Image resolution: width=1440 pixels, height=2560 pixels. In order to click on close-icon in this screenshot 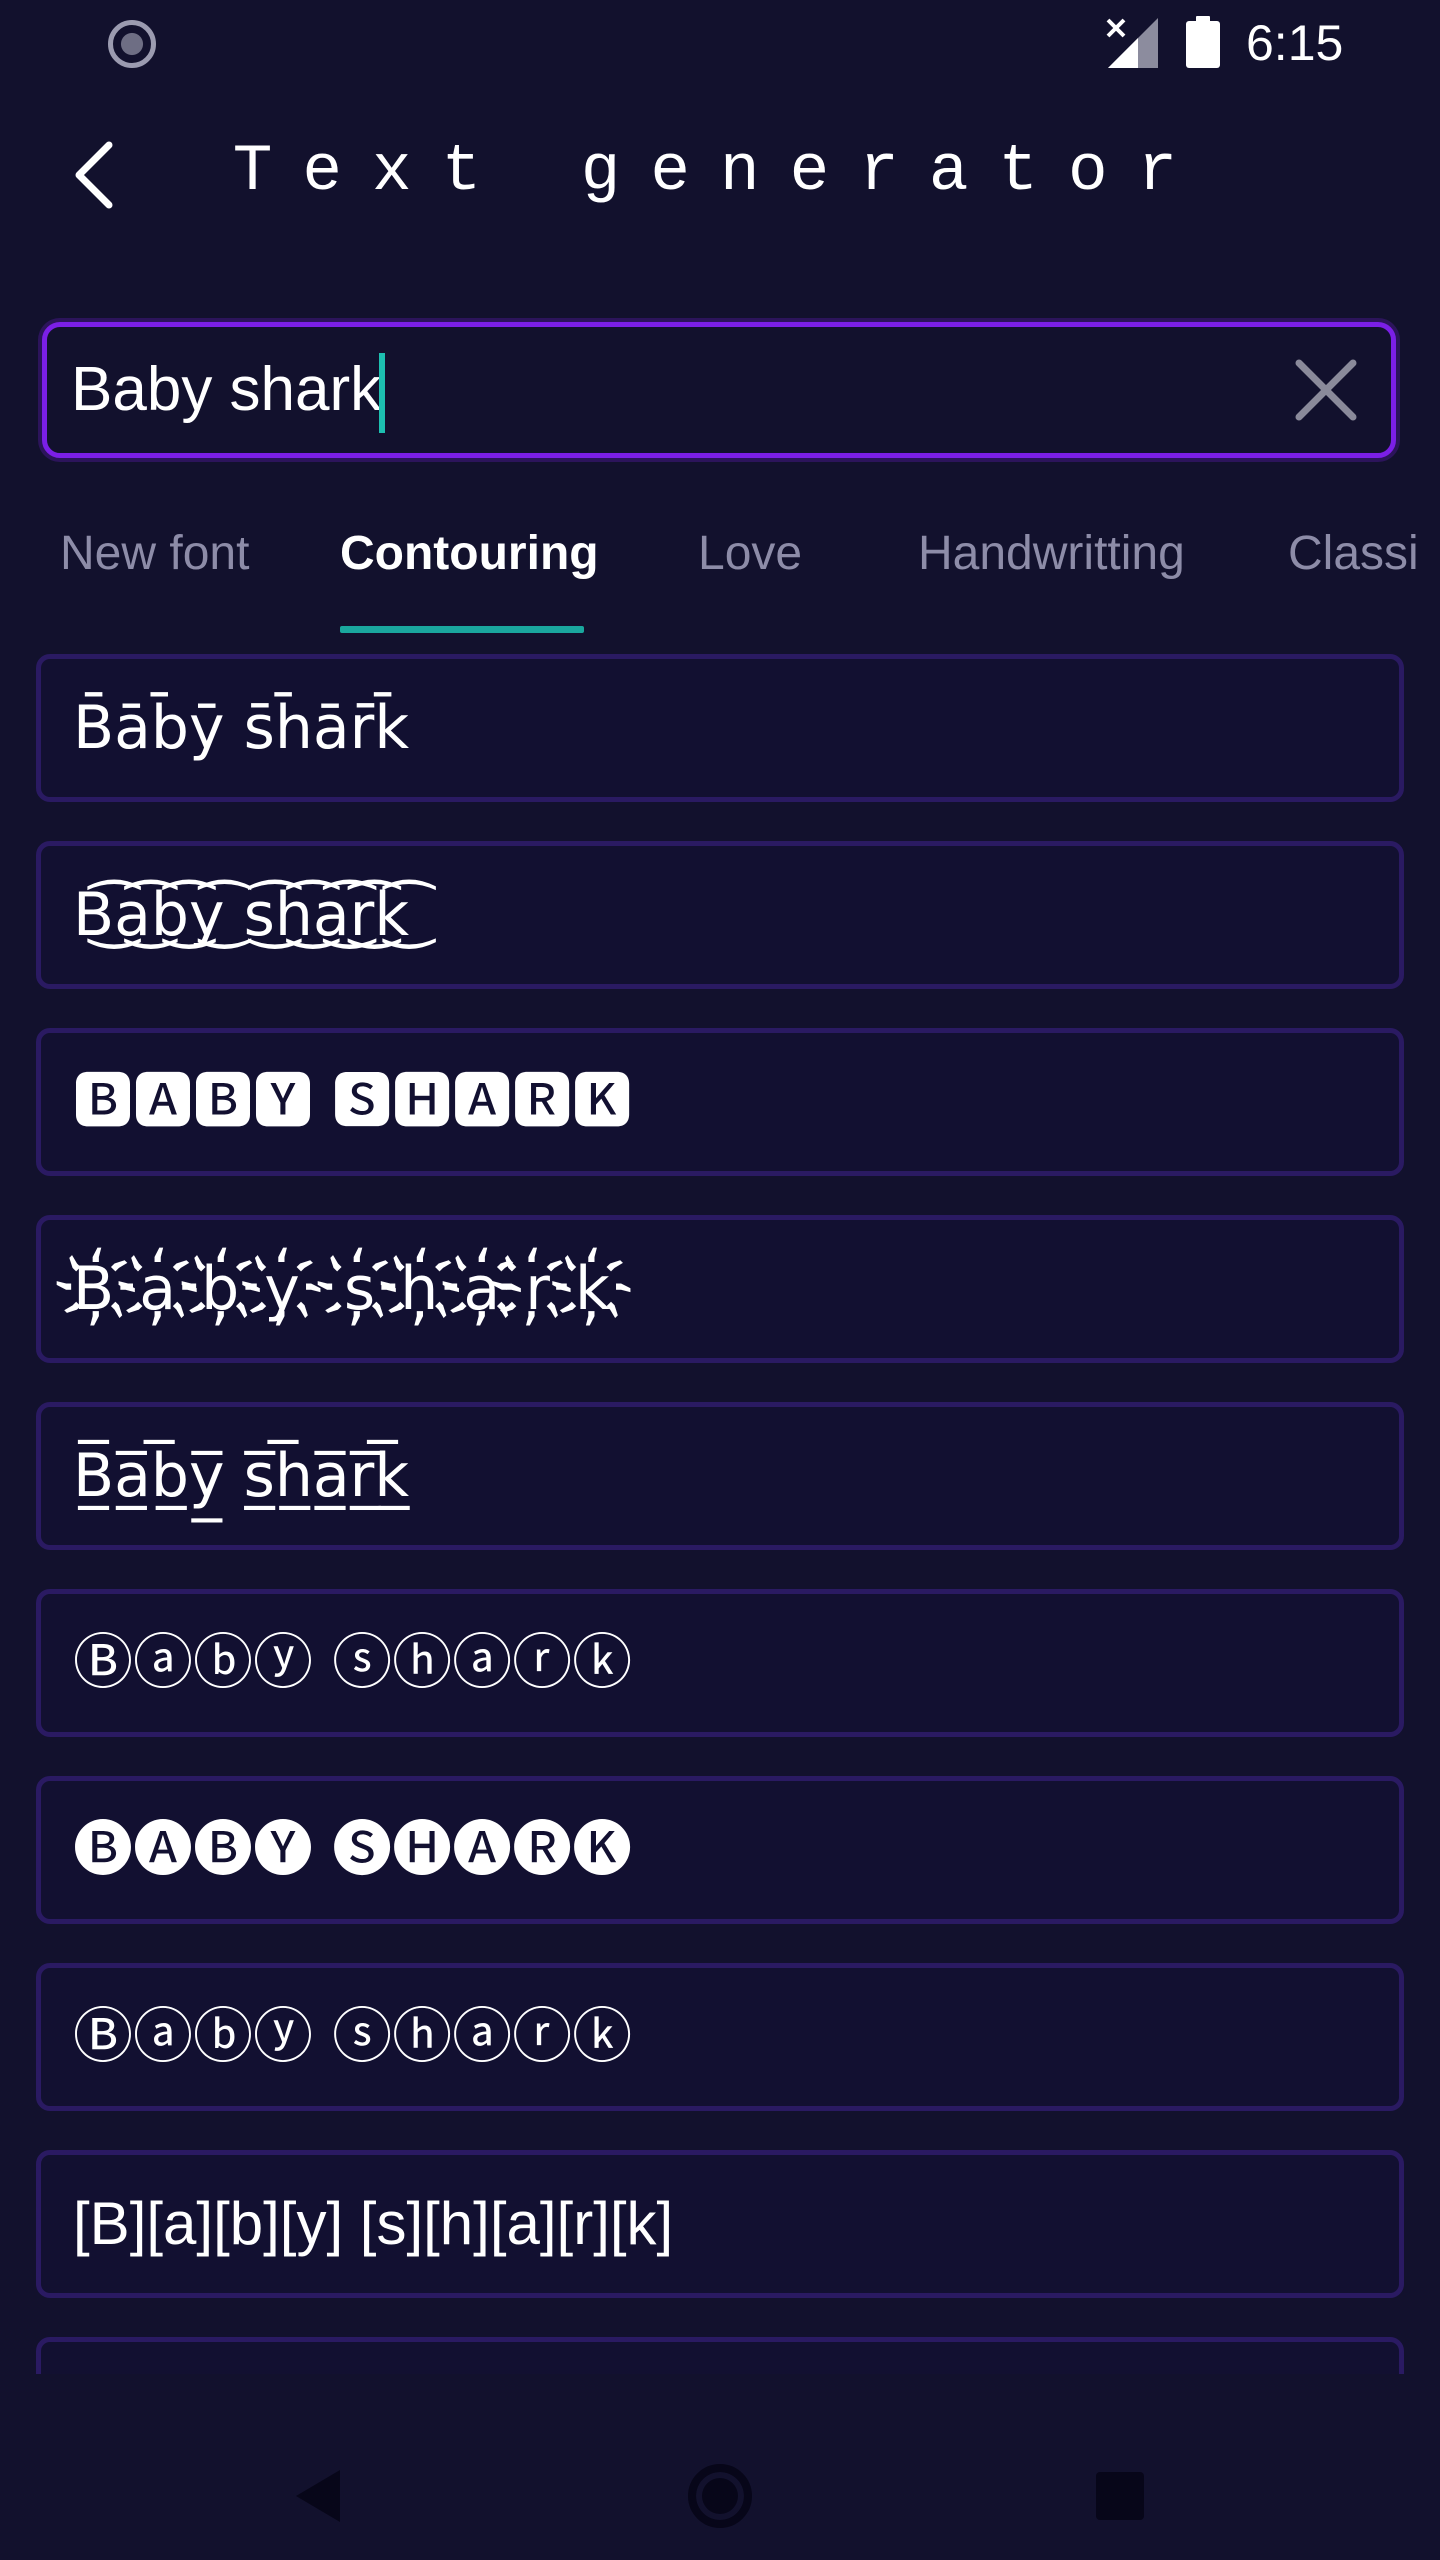, I will do `click(1326, 390)`.